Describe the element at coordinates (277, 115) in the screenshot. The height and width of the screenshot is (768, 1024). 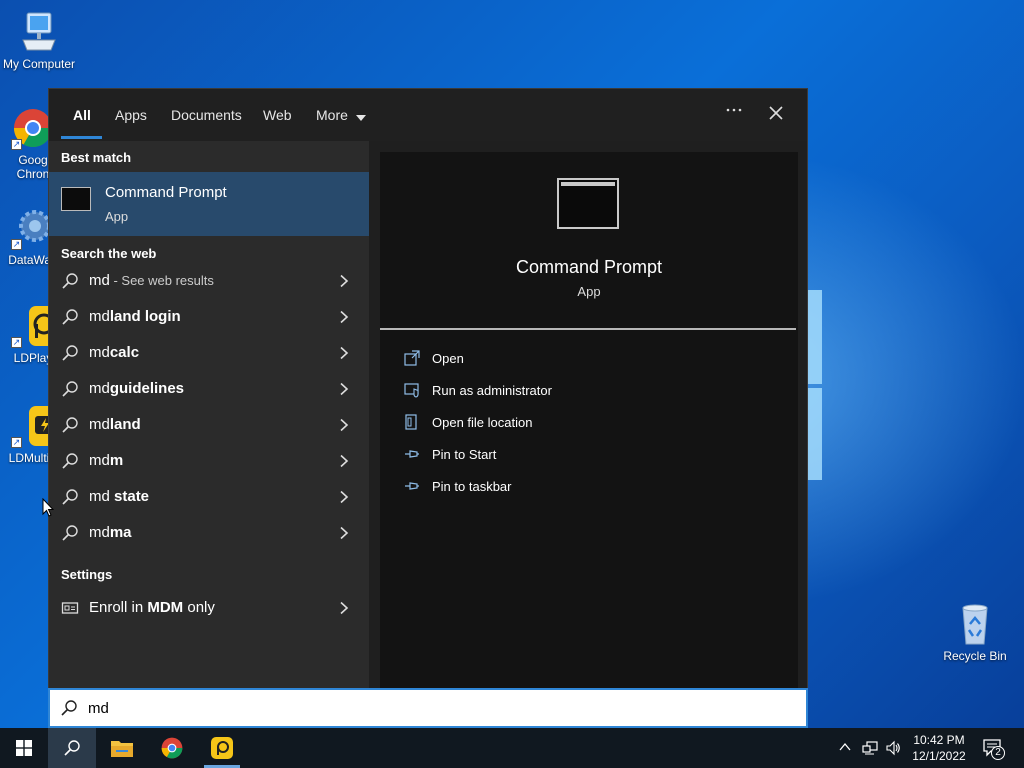
I see `tab-web: Web` at that location.